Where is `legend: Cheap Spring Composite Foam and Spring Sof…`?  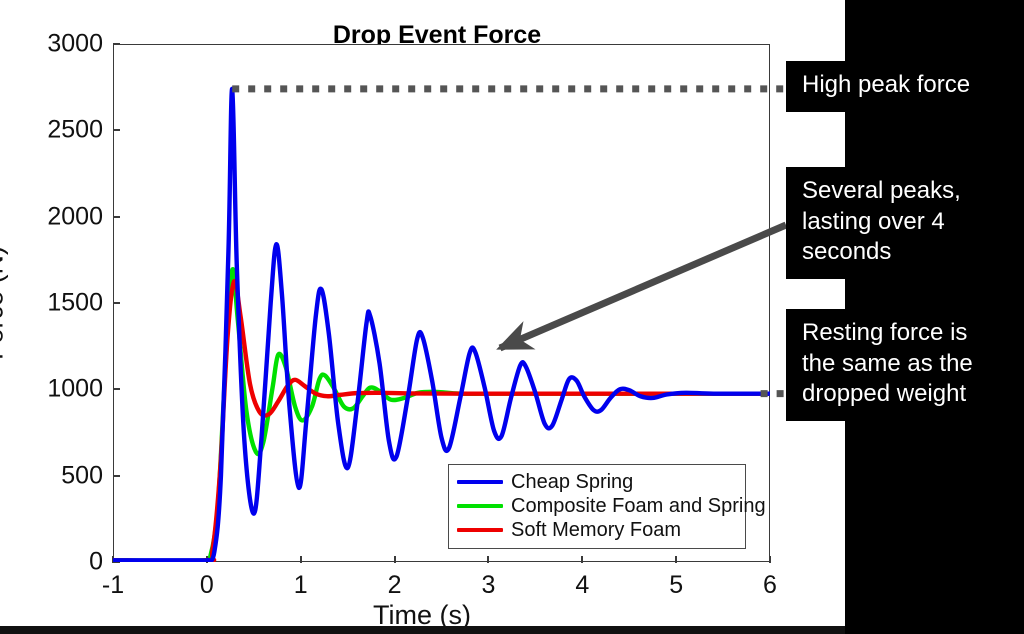
legend: Cheap Spring Composite Foam and Spring Sof… is located at coordinates (607, 506).